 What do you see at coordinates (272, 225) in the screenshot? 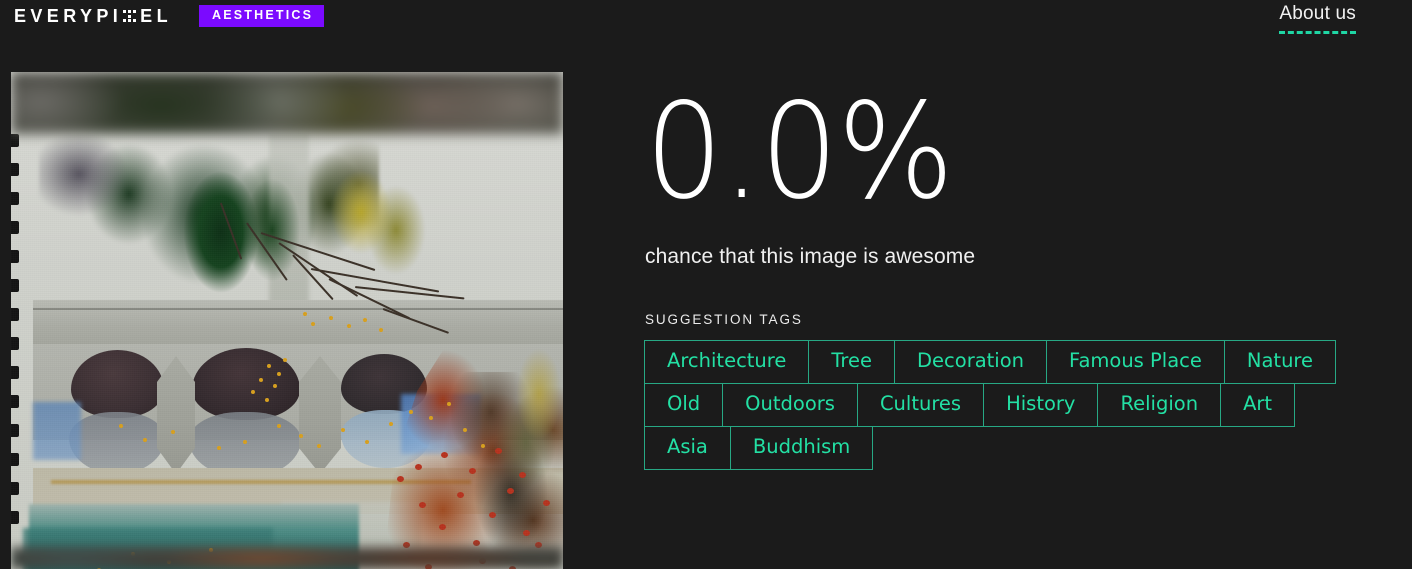
I see `conifer-tree-secondary` at bounding box center [272, 225].